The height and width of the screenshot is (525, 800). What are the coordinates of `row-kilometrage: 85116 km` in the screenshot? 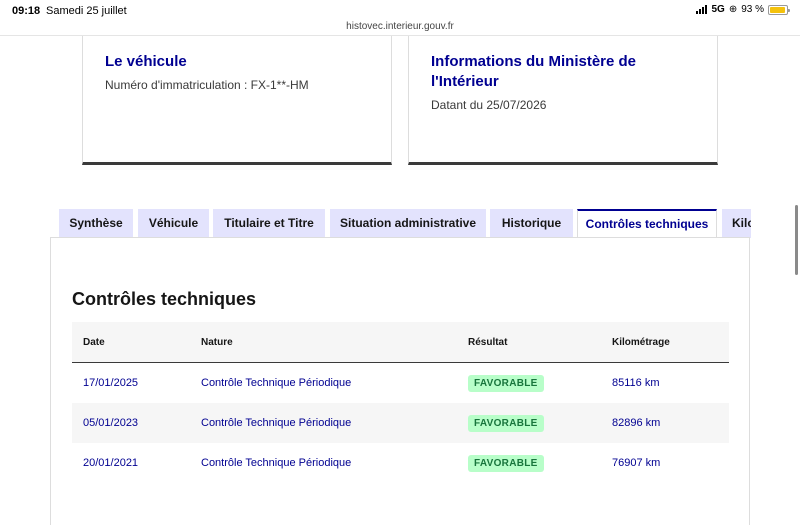 It's located at (636, 383).